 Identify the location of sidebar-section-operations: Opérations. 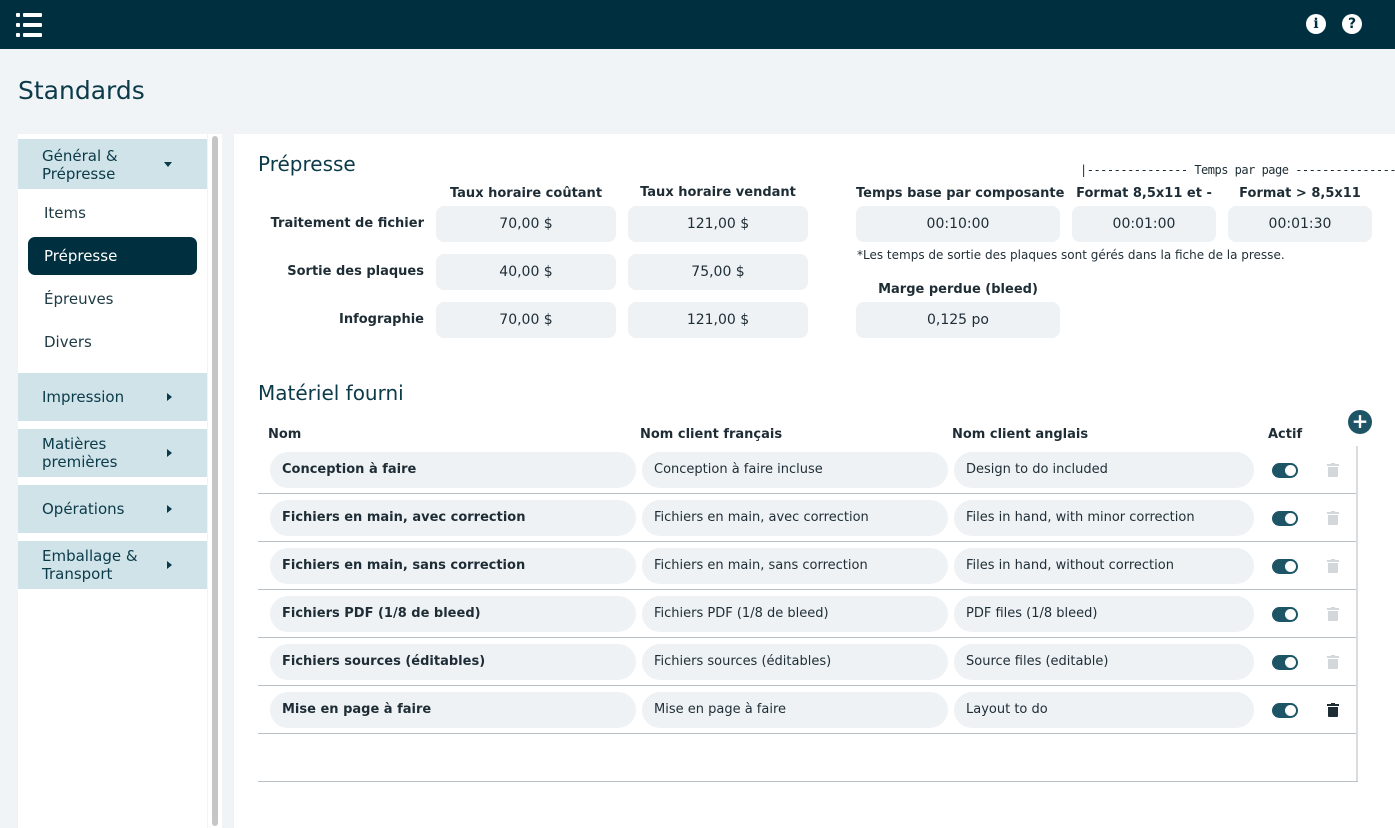
(112, 509).